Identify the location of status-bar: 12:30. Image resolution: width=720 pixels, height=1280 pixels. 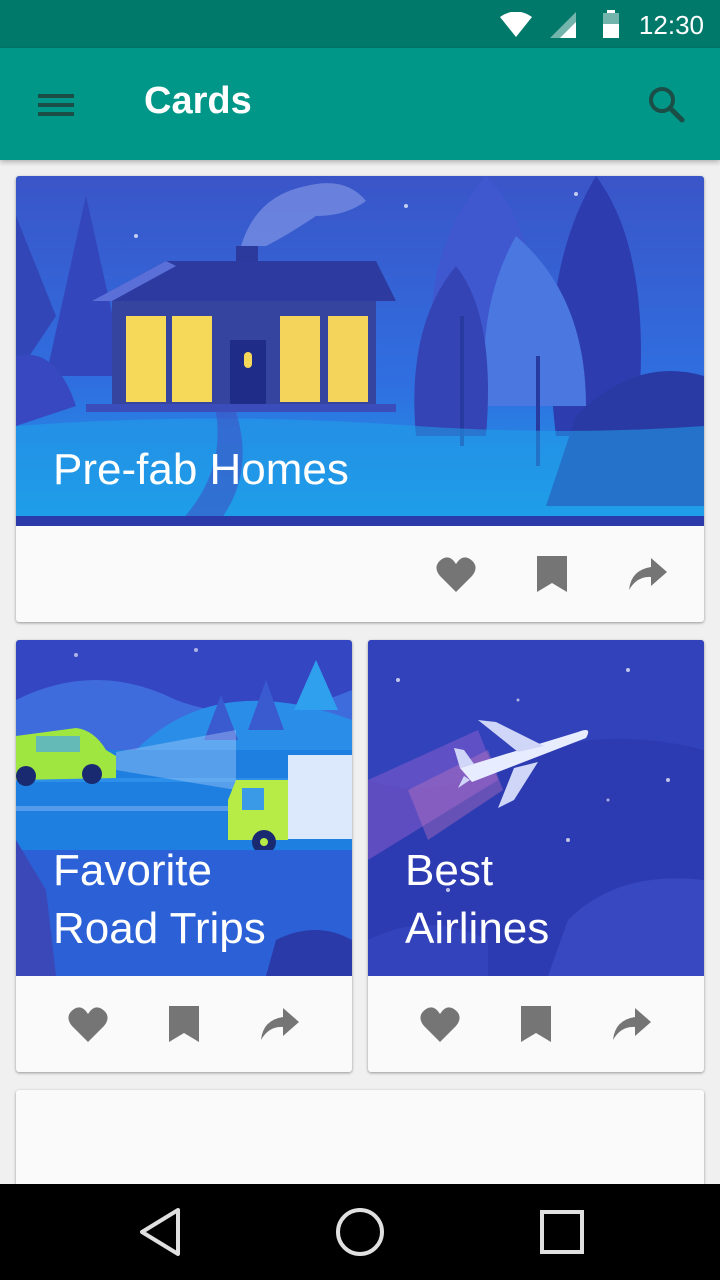
(360, 24).